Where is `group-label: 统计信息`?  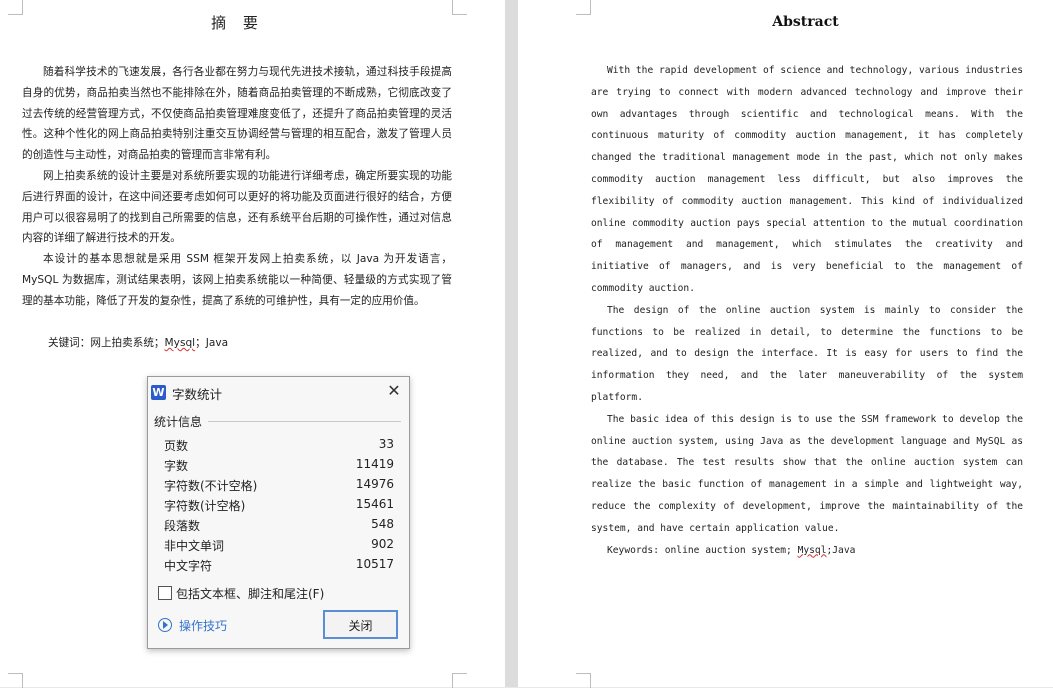
group-label: 统计信息 is located at coordinates (178, 422).